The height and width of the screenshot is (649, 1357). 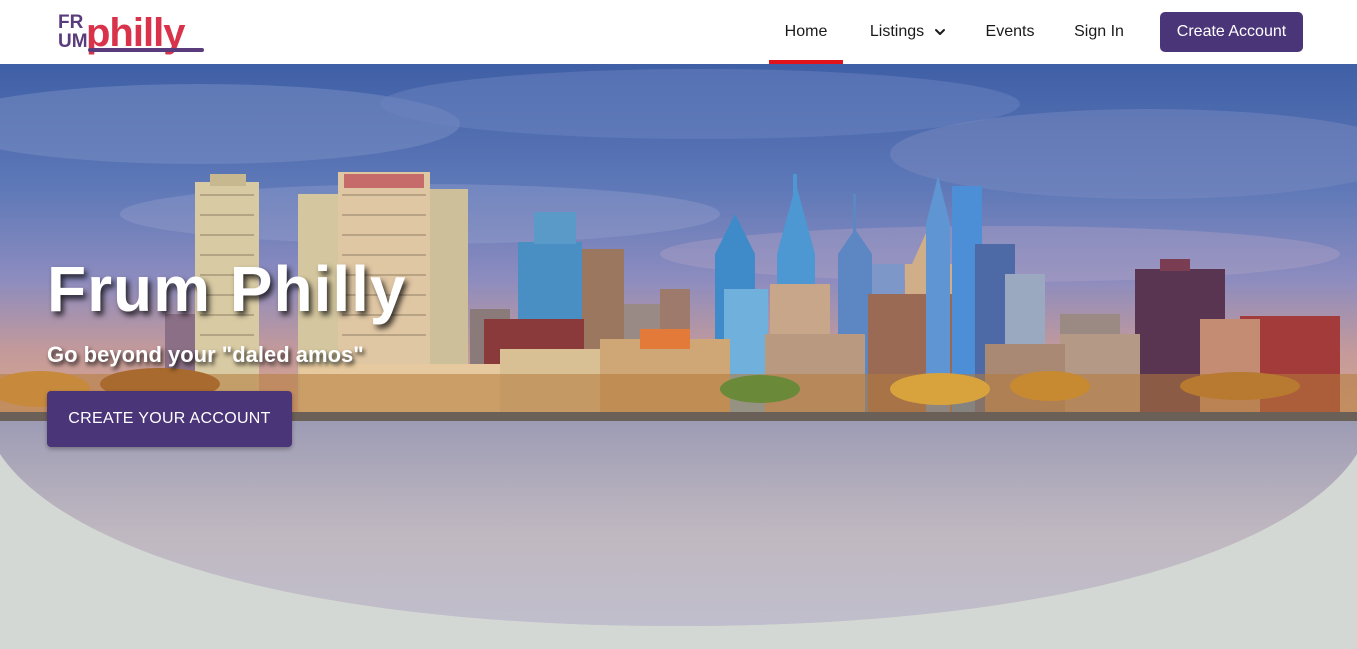 I want to click on nav-home-label: Home, so click(x=806, y=31).